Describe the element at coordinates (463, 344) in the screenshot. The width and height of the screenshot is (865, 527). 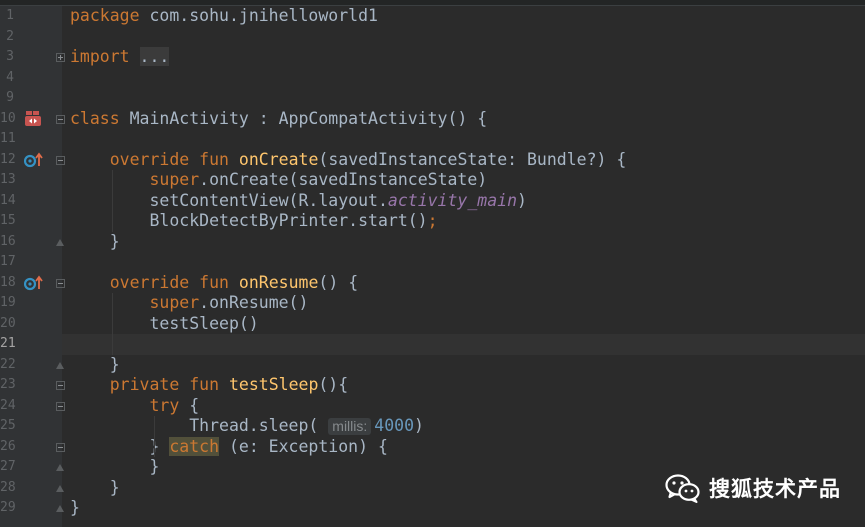
I see `current-line-highlight` at that location.